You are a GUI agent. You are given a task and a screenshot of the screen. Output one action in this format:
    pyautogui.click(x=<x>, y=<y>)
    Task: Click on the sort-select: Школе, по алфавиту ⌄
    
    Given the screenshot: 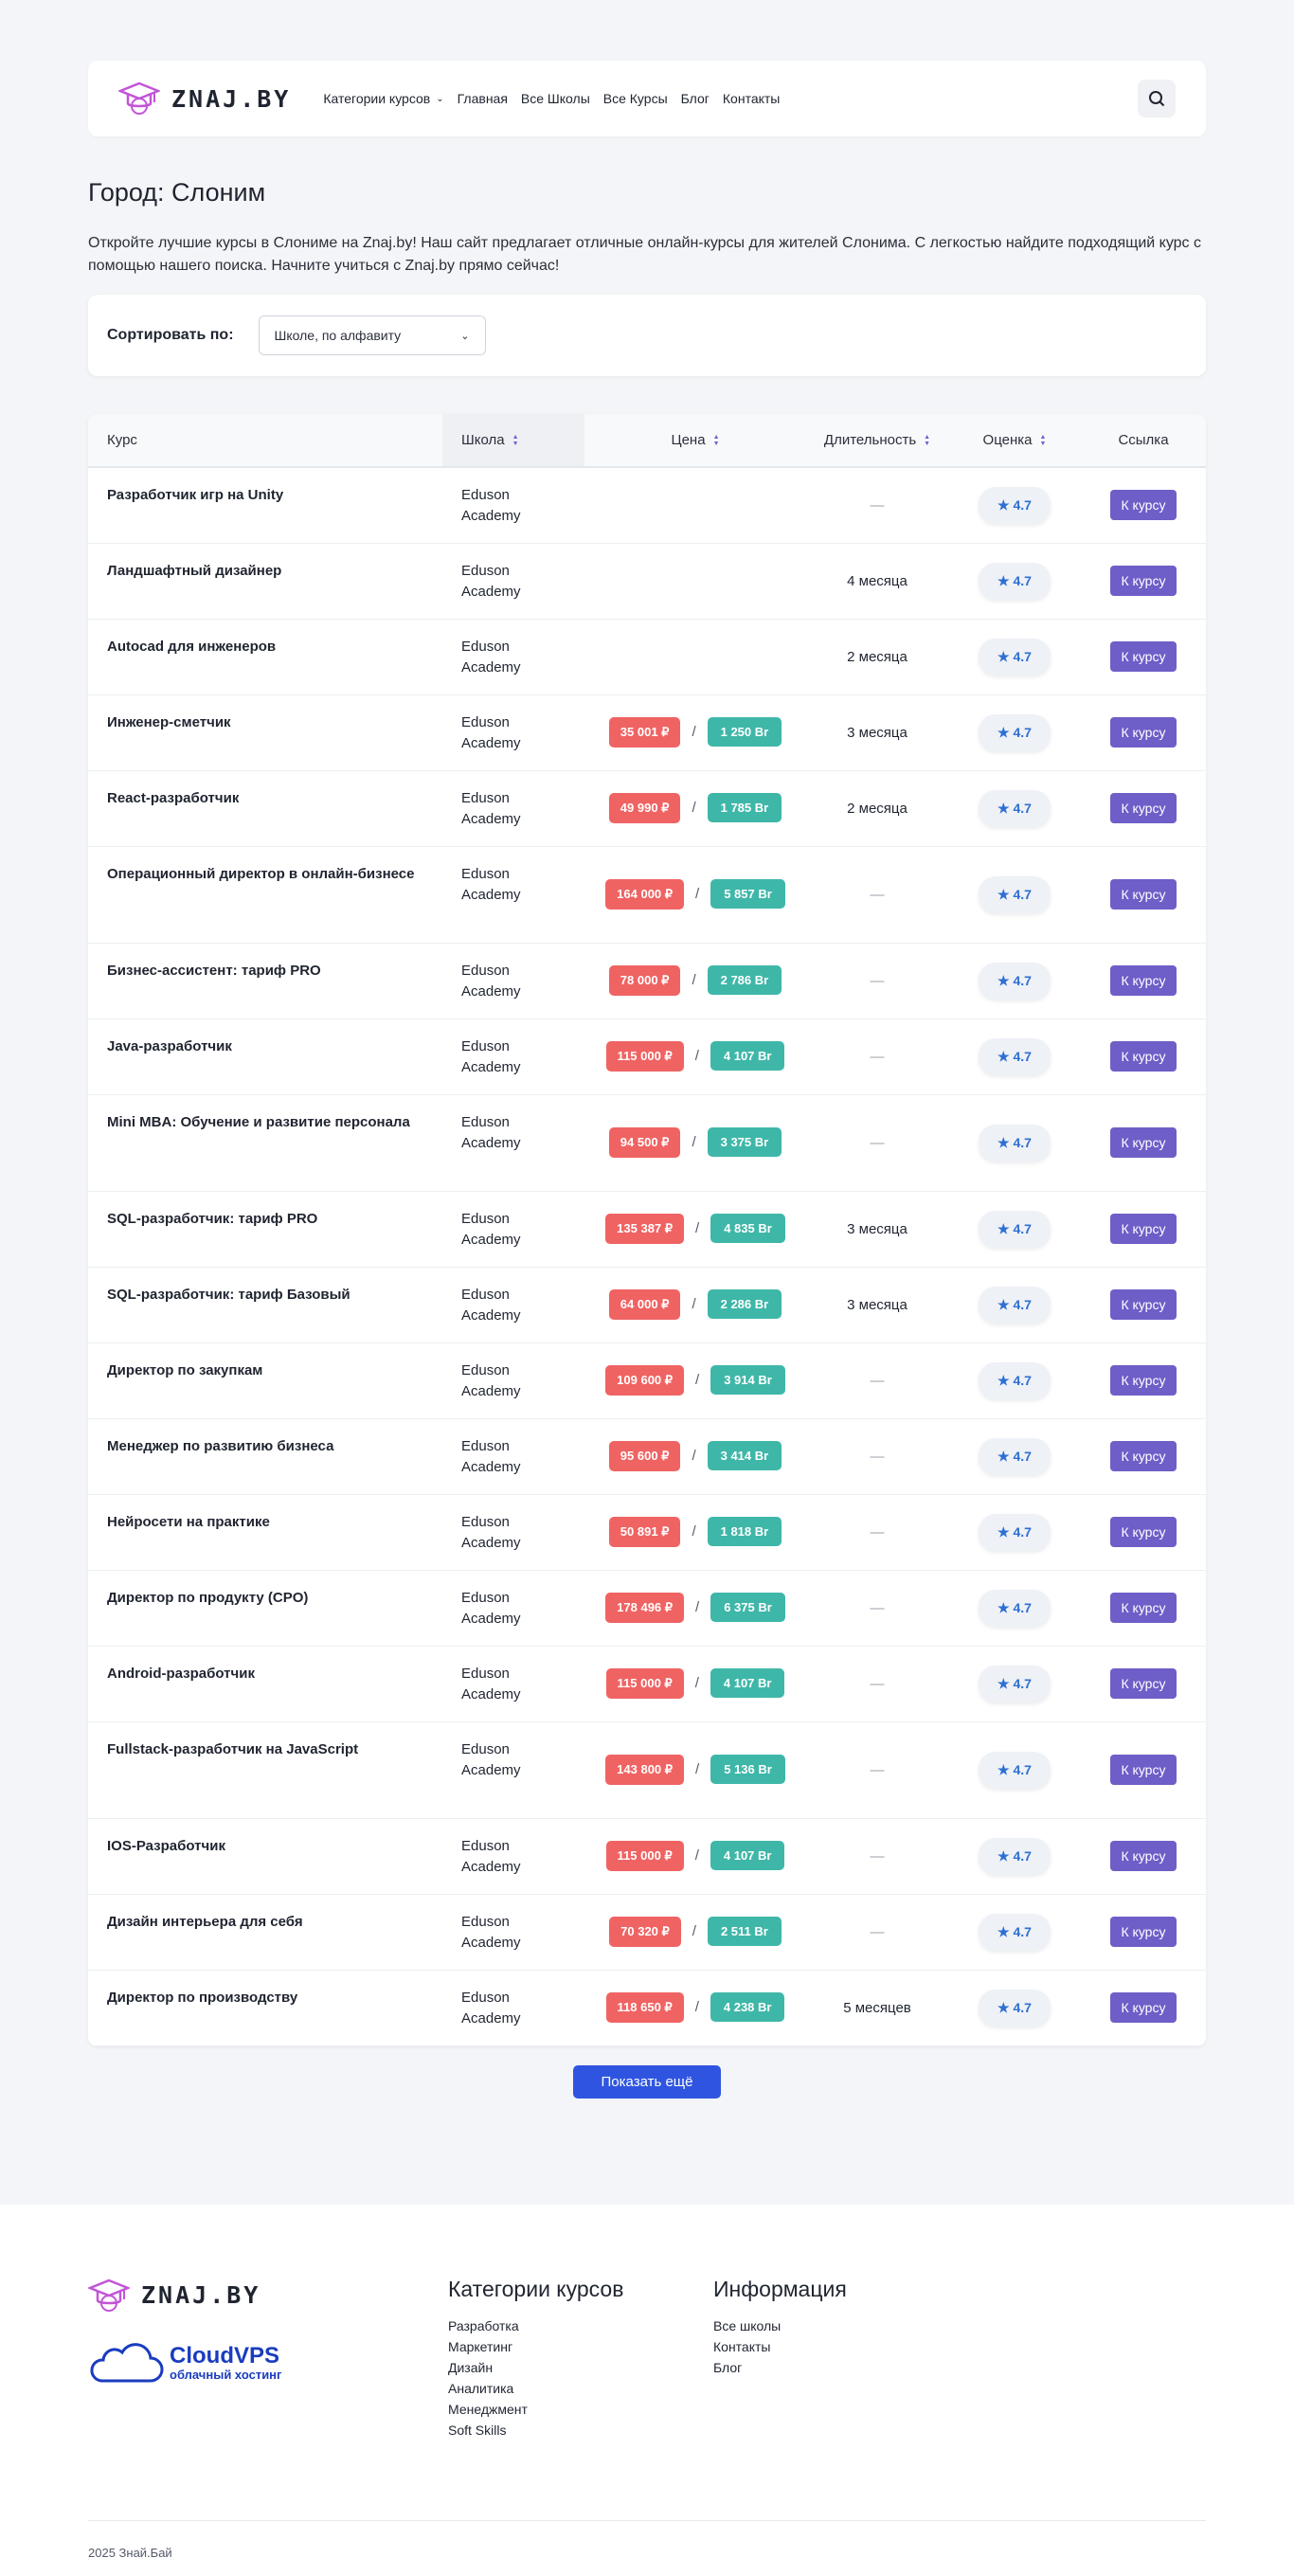 What is the action you would take?
    pyautogui.click(x=372, y=335)
    